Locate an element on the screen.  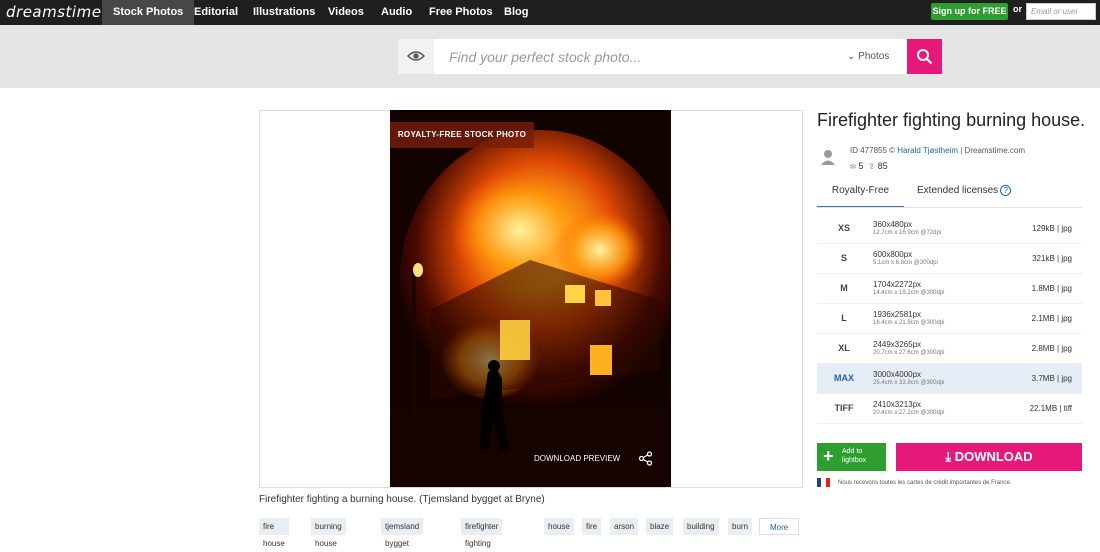
tag-item: building is located at coordinates (701, 526).